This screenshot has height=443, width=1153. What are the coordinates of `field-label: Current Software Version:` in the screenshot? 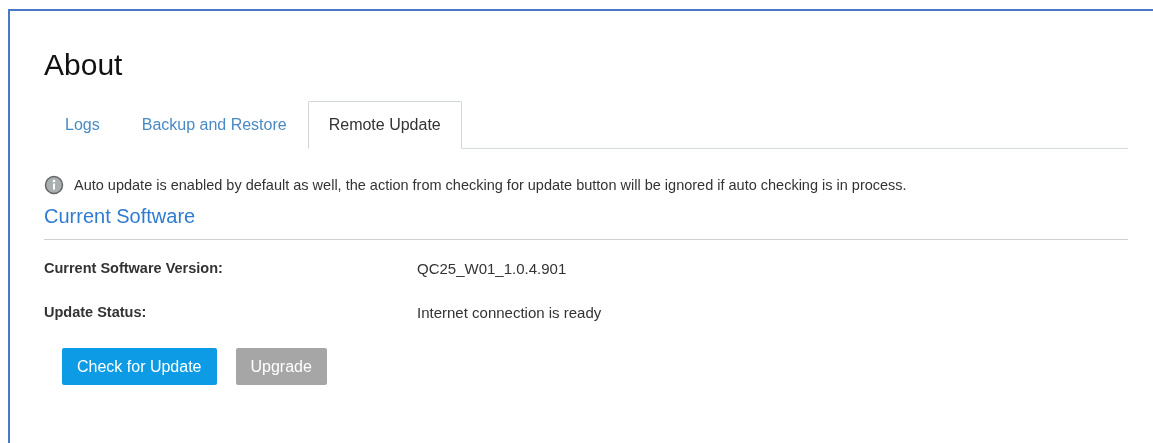 It's located at (134, 268).